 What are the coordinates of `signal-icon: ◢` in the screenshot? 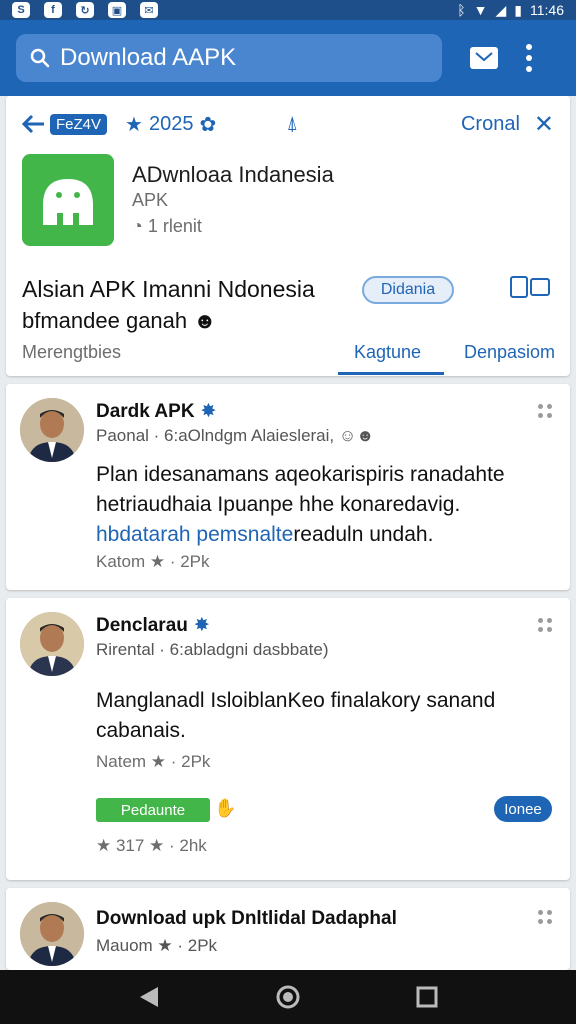 It's located at (501, 9).